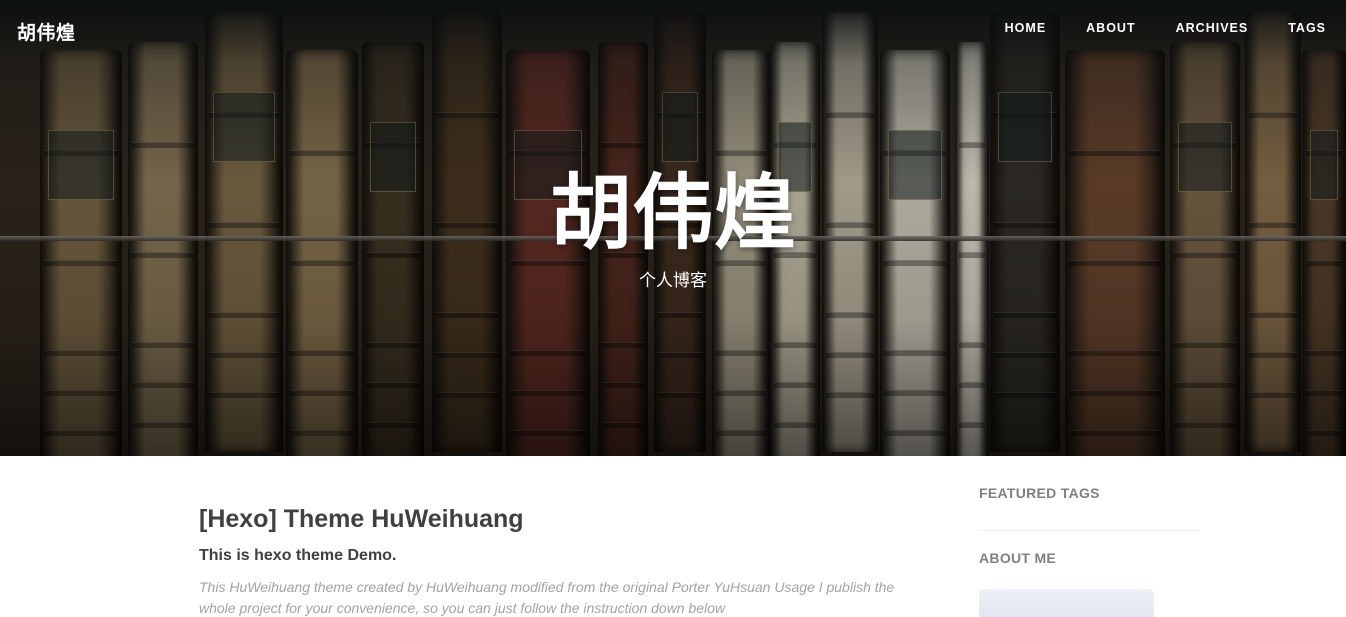  I want to click on nav-home: HOME, so click(1026, 28).